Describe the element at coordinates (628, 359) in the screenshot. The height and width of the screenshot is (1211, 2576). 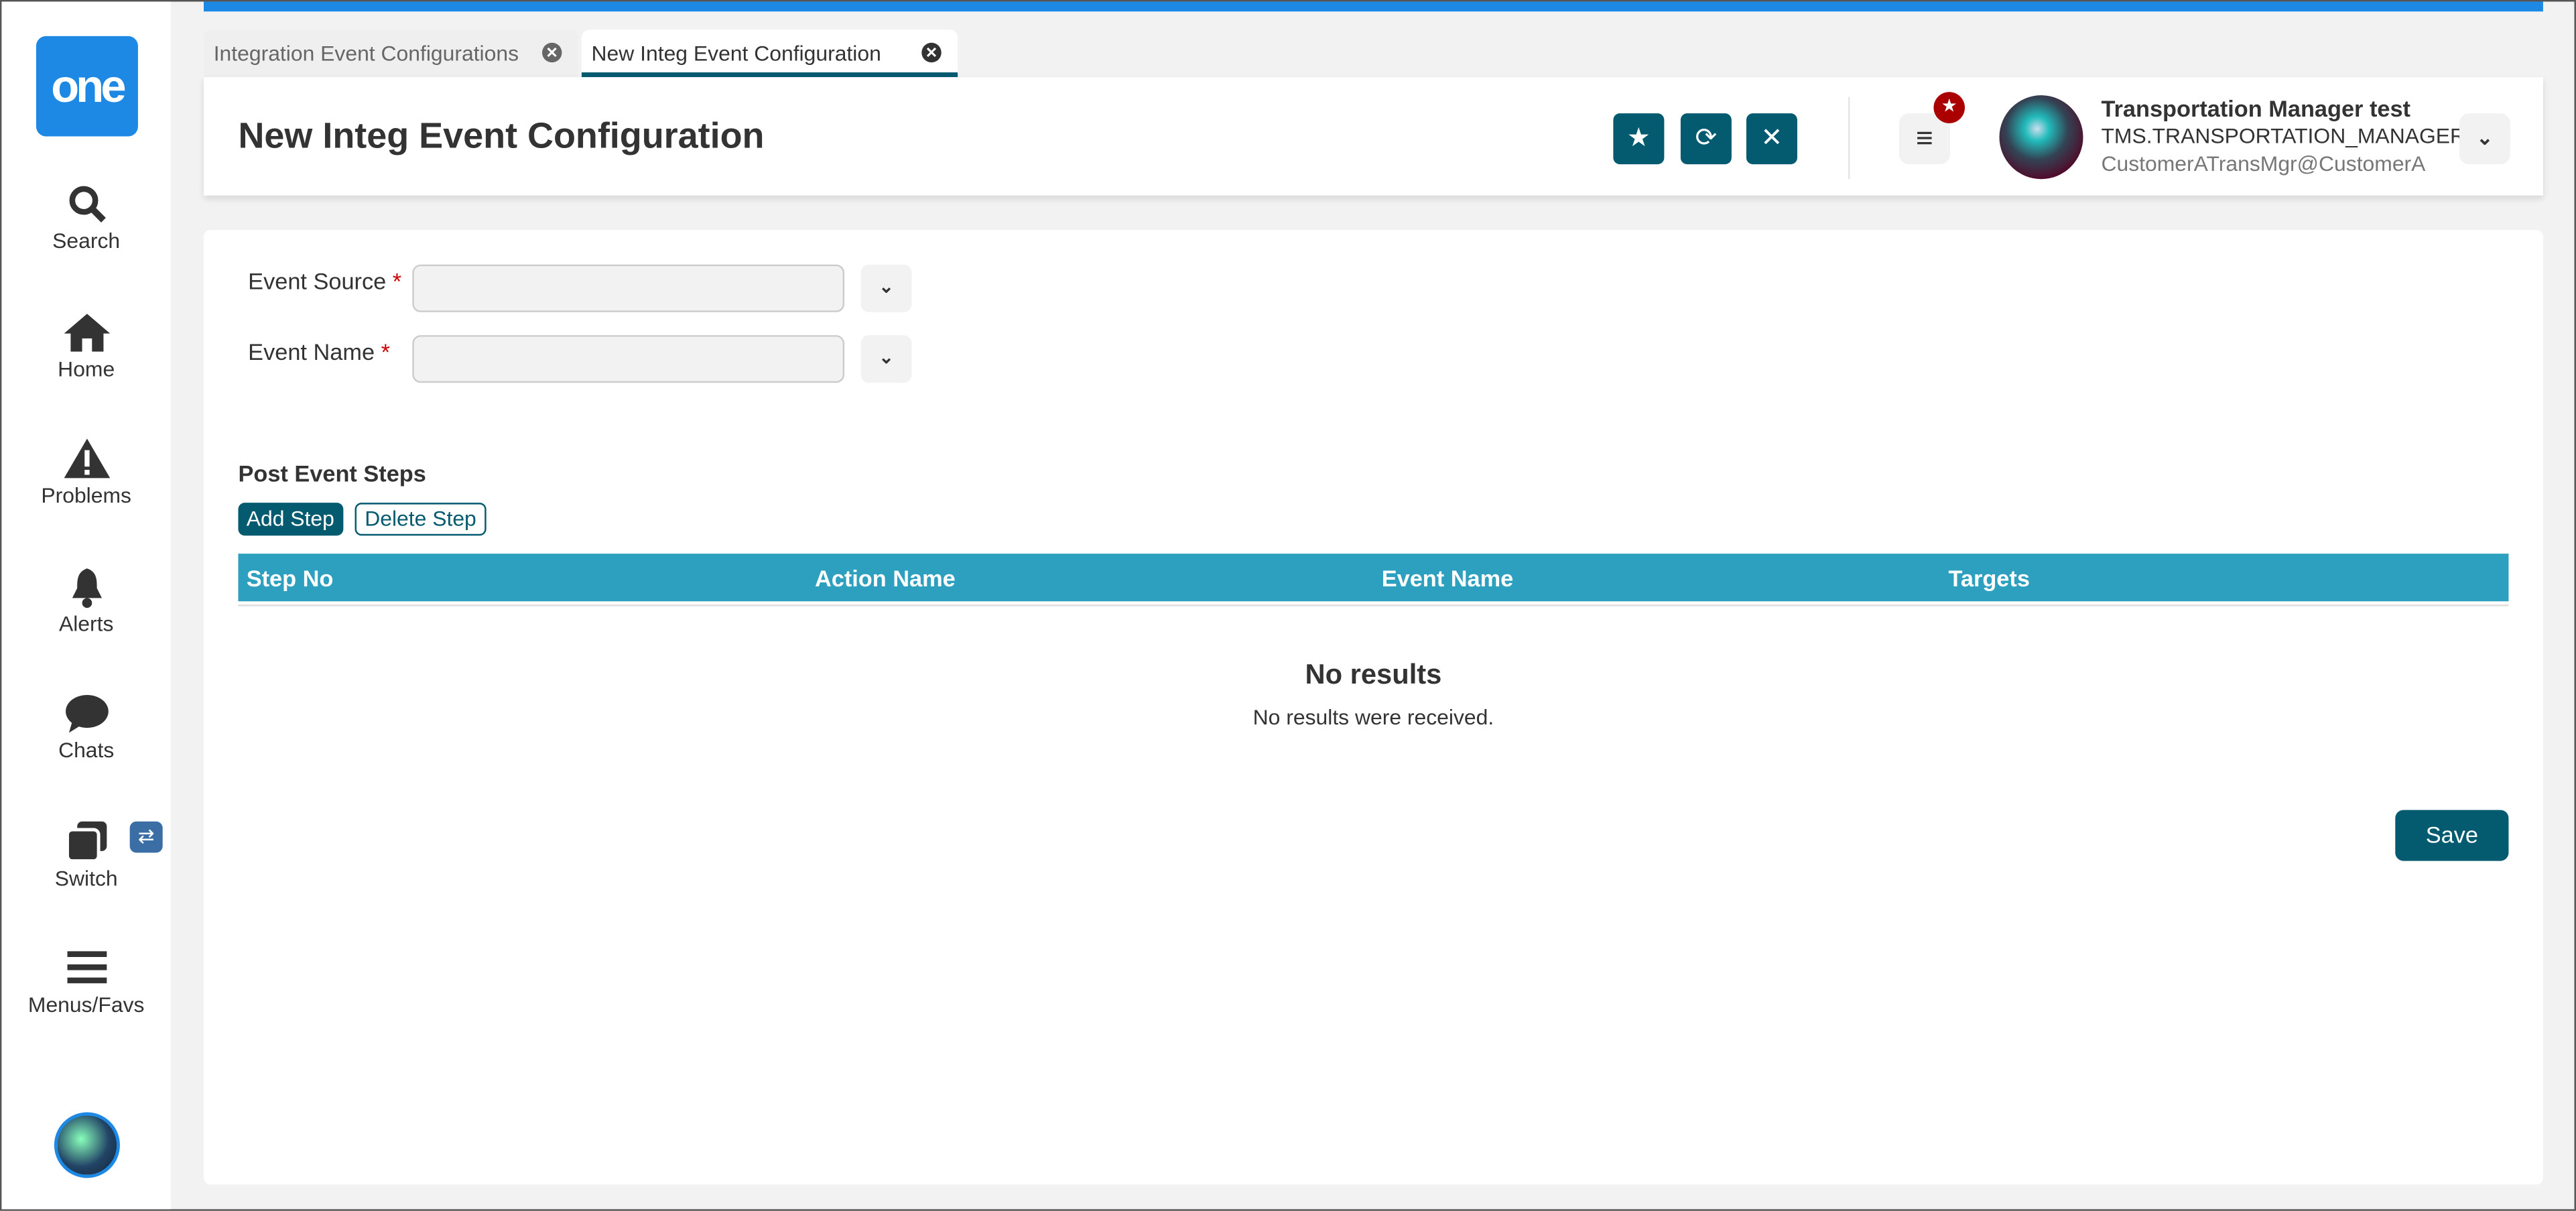
I see `event-name-input` at that location.